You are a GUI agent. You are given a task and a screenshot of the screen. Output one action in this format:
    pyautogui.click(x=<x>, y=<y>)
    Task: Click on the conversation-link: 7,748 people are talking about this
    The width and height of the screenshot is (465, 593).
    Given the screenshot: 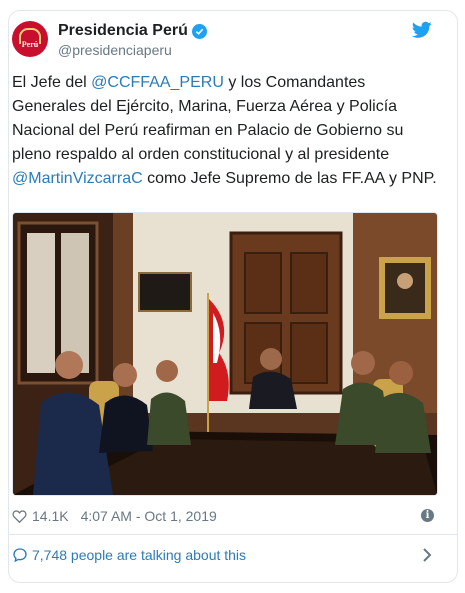 What is the action you would take?
    pyautogui.click(x=224, y=555)
    